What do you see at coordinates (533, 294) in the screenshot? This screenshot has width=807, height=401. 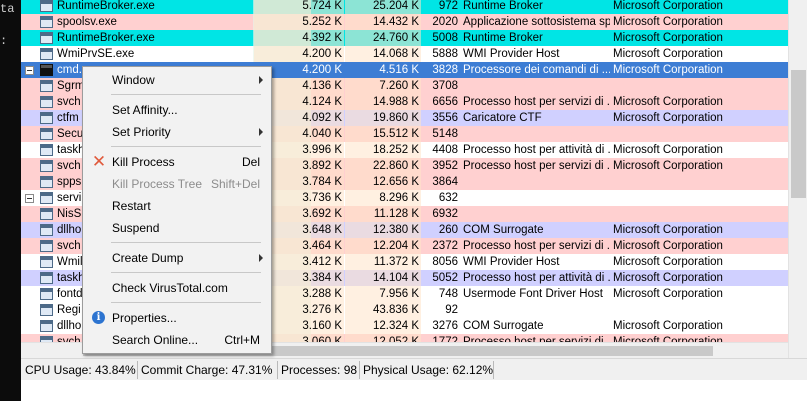 I see `description: Usermode Font Driver Host` at bounding box center [533, 294].